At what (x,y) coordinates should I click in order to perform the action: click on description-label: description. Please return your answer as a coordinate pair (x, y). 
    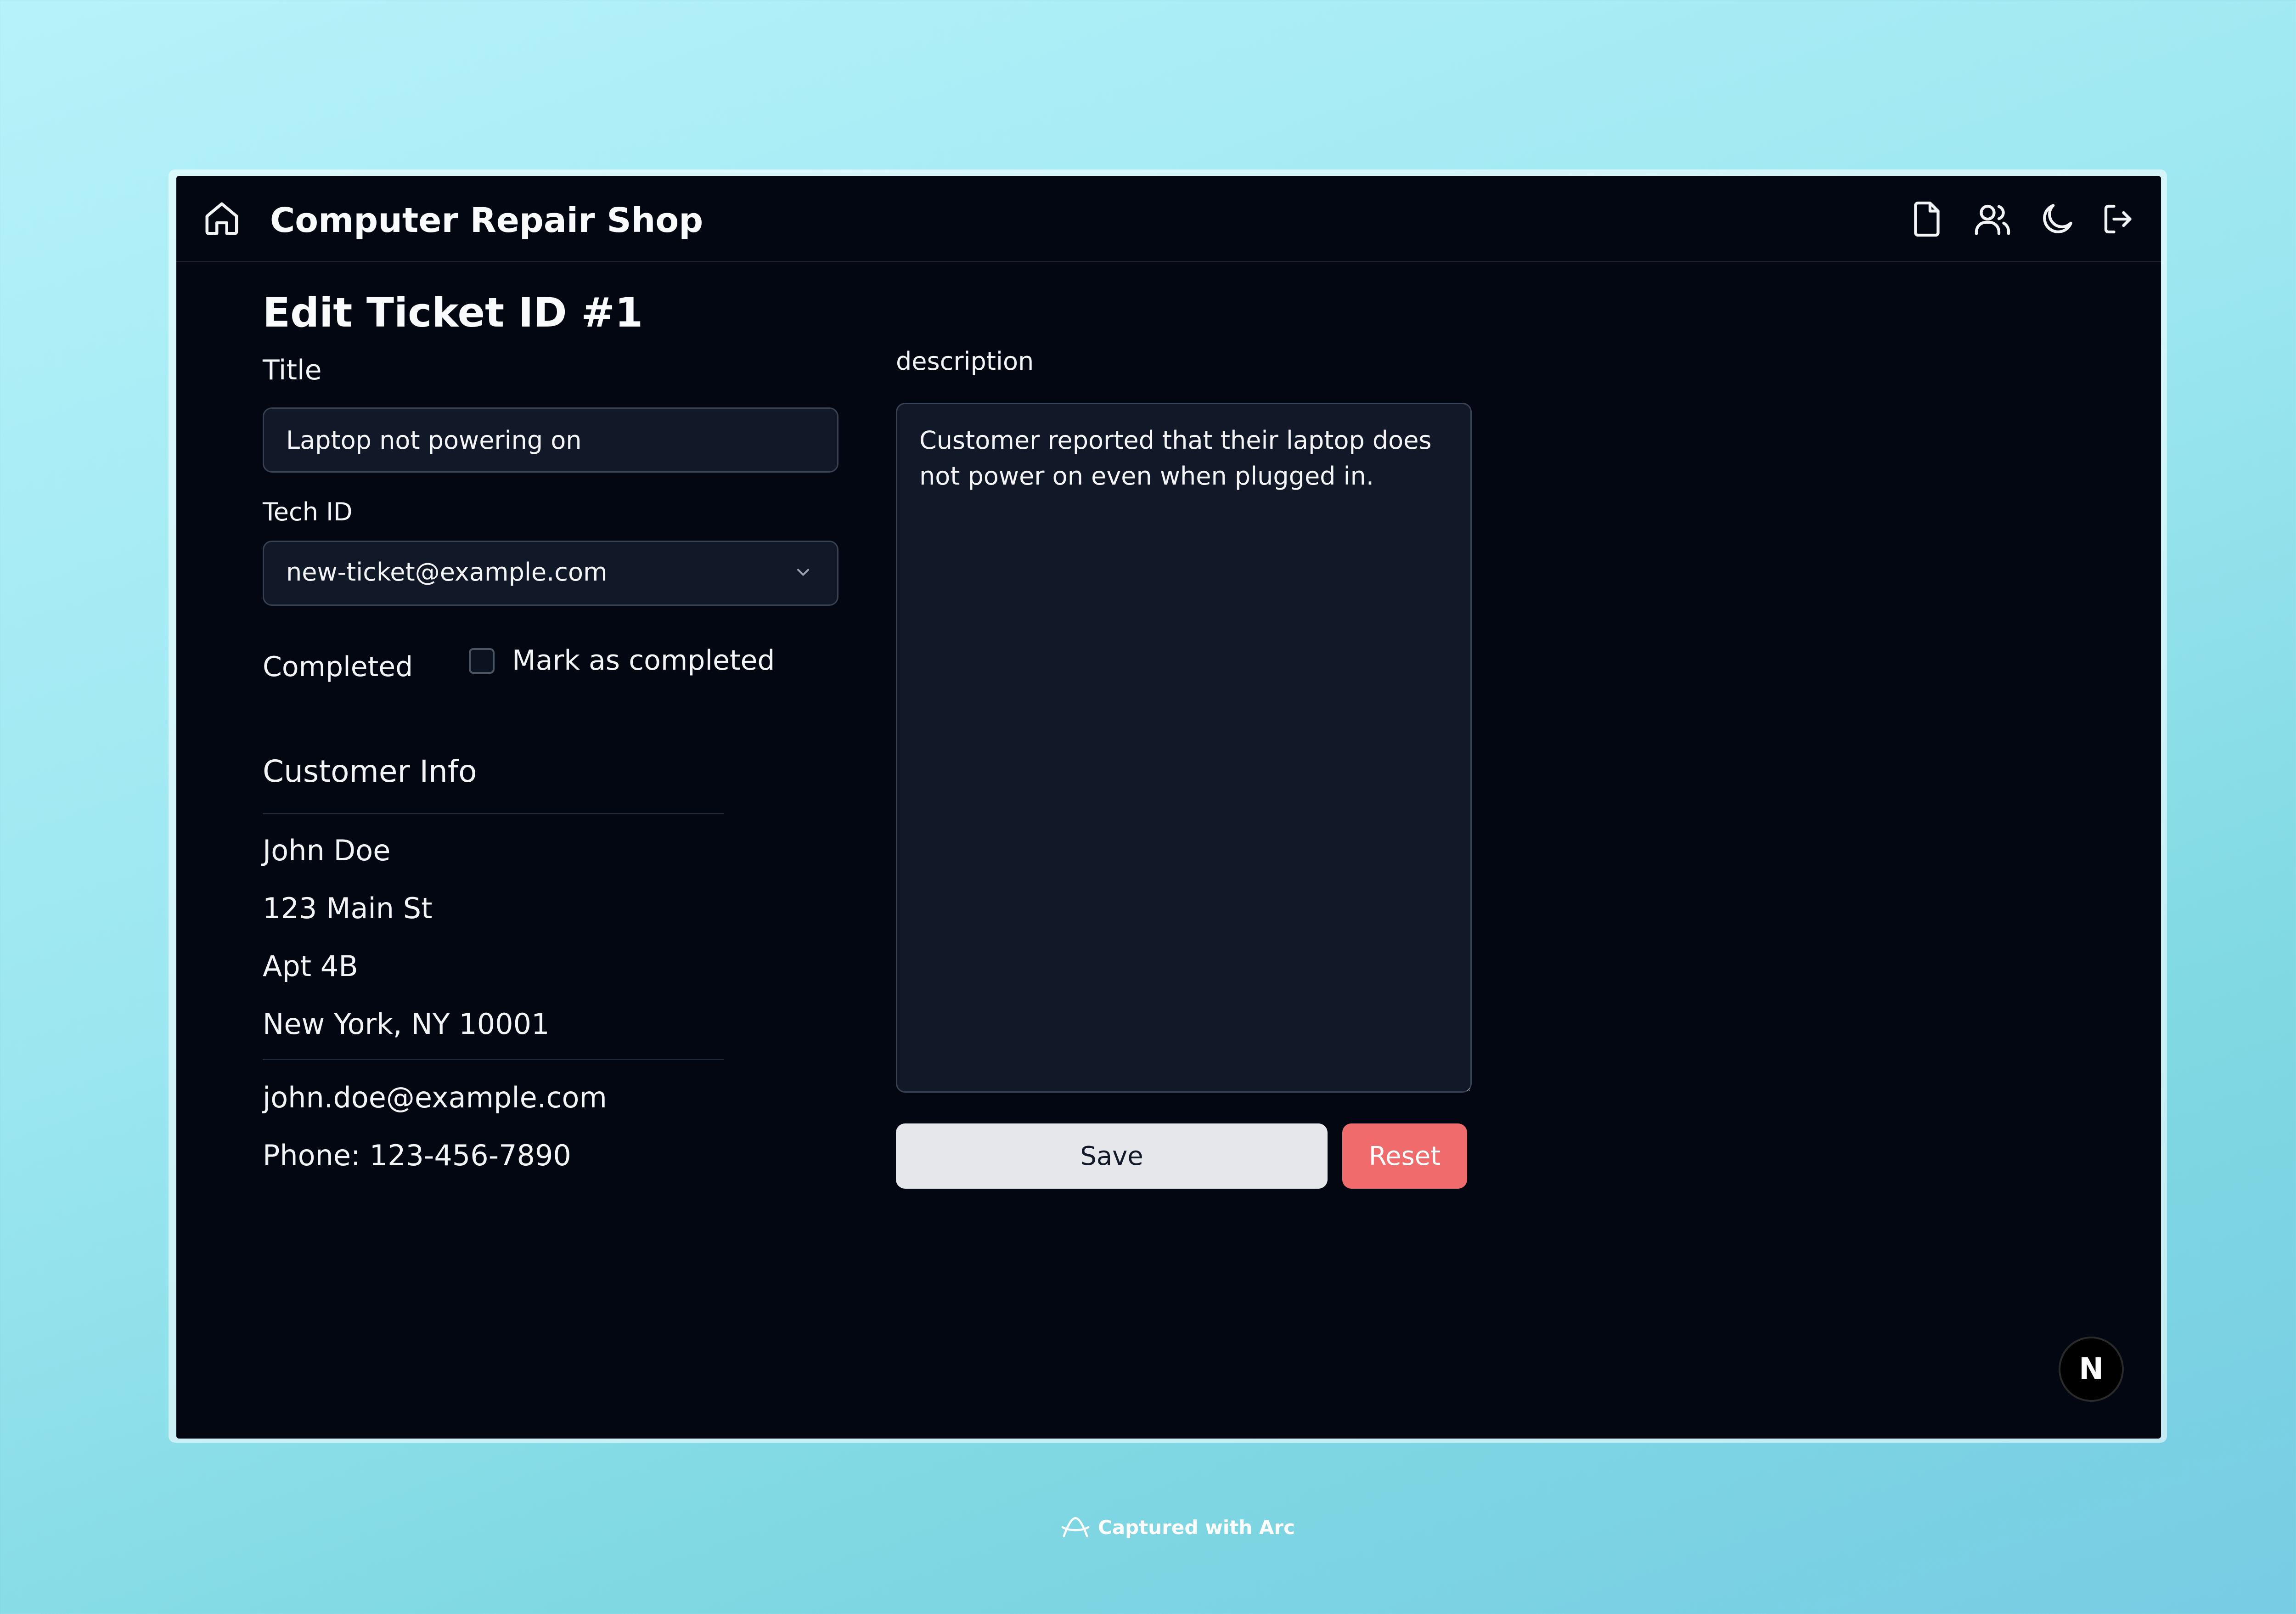
    Looking at the image, I should click on (965, 361).